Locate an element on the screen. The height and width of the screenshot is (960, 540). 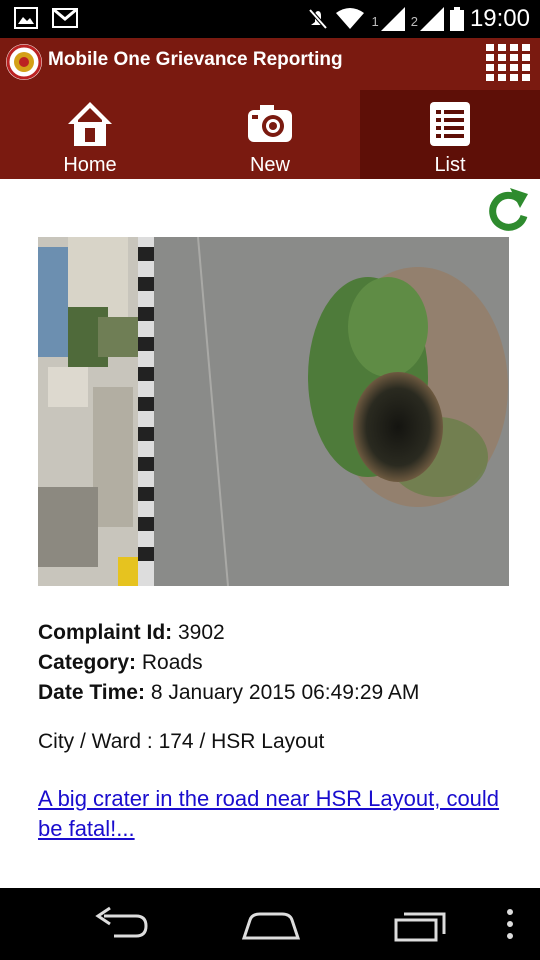
tab-bar: Home New List is located at coordinates (270, 134).